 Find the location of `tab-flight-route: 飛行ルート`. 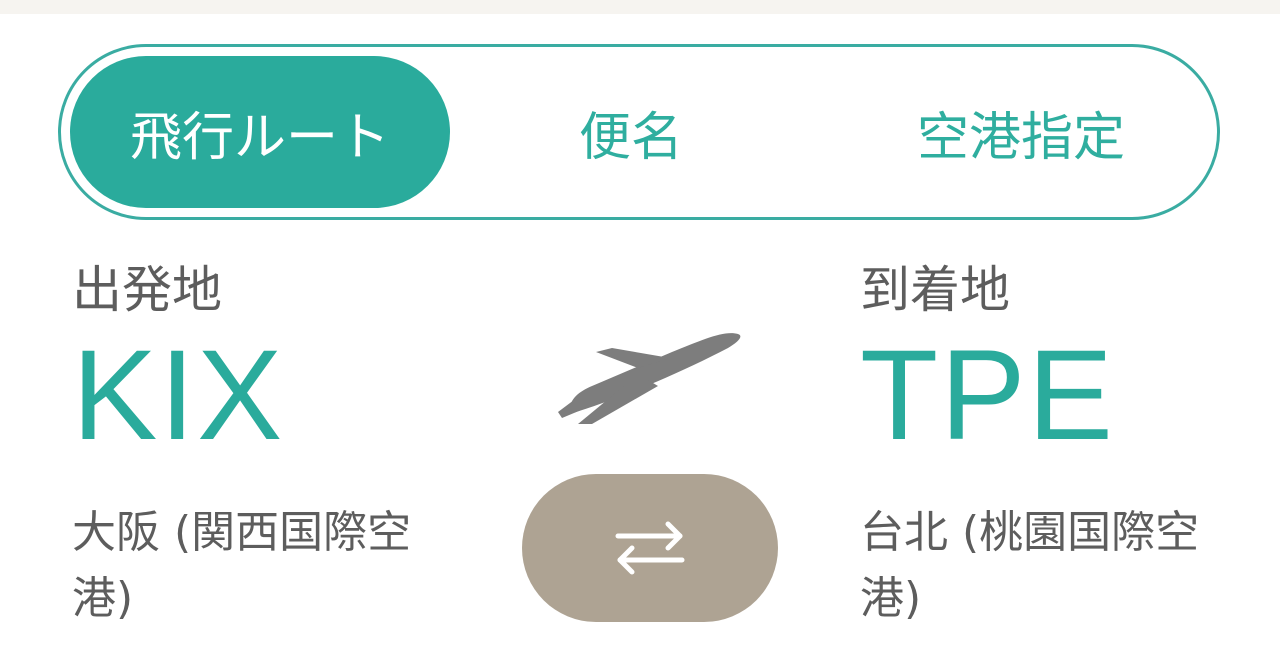

tab-flight-route: 飛行ルート is located at coordinates (260, 132).